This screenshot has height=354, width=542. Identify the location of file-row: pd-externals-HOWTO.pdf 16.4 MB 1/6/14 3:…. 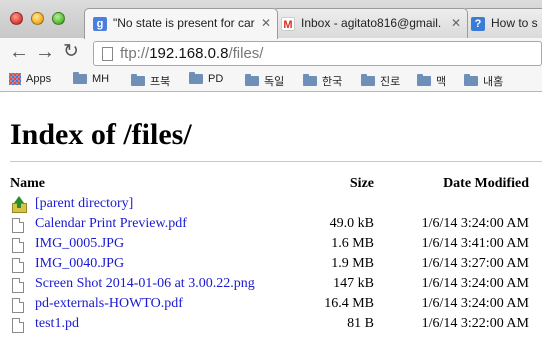
(271, 305).